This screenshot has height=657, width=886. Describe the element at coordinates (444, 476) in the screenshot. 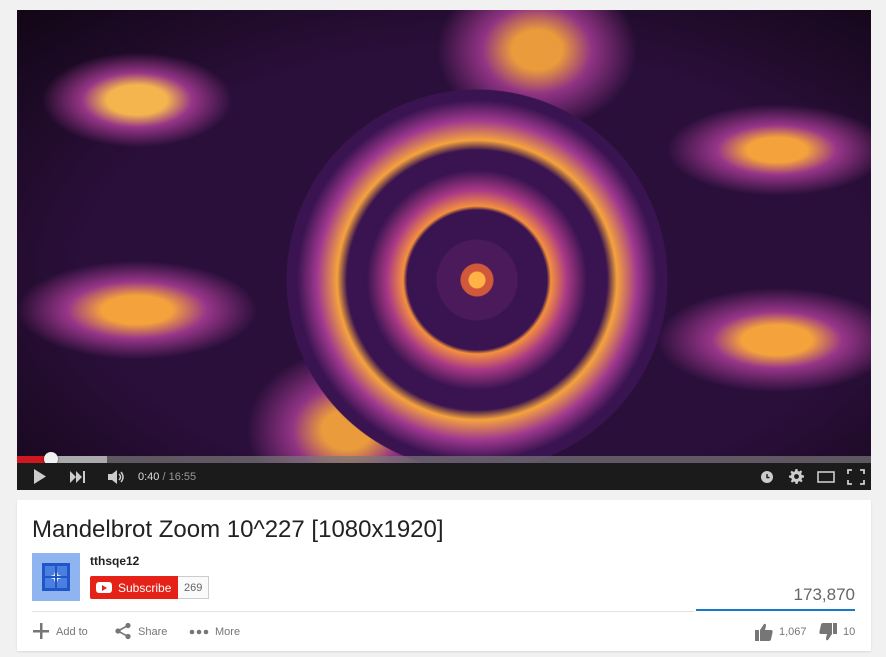

I see `player-controls: 0:40 / 16:55` at that location.